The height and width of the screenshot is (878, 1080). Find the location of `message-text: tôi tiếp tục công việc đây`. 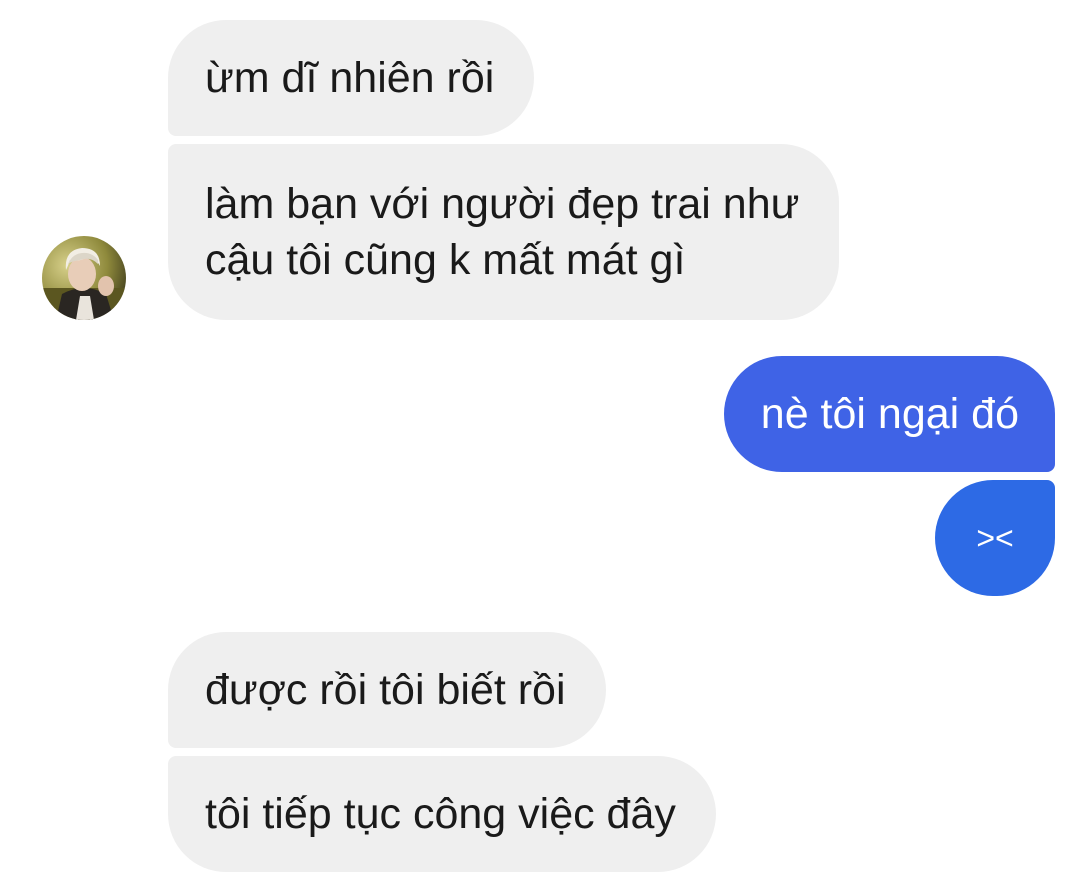

message-text: tôi tiếp tục công việc đây is located at coordinates (440, 814).